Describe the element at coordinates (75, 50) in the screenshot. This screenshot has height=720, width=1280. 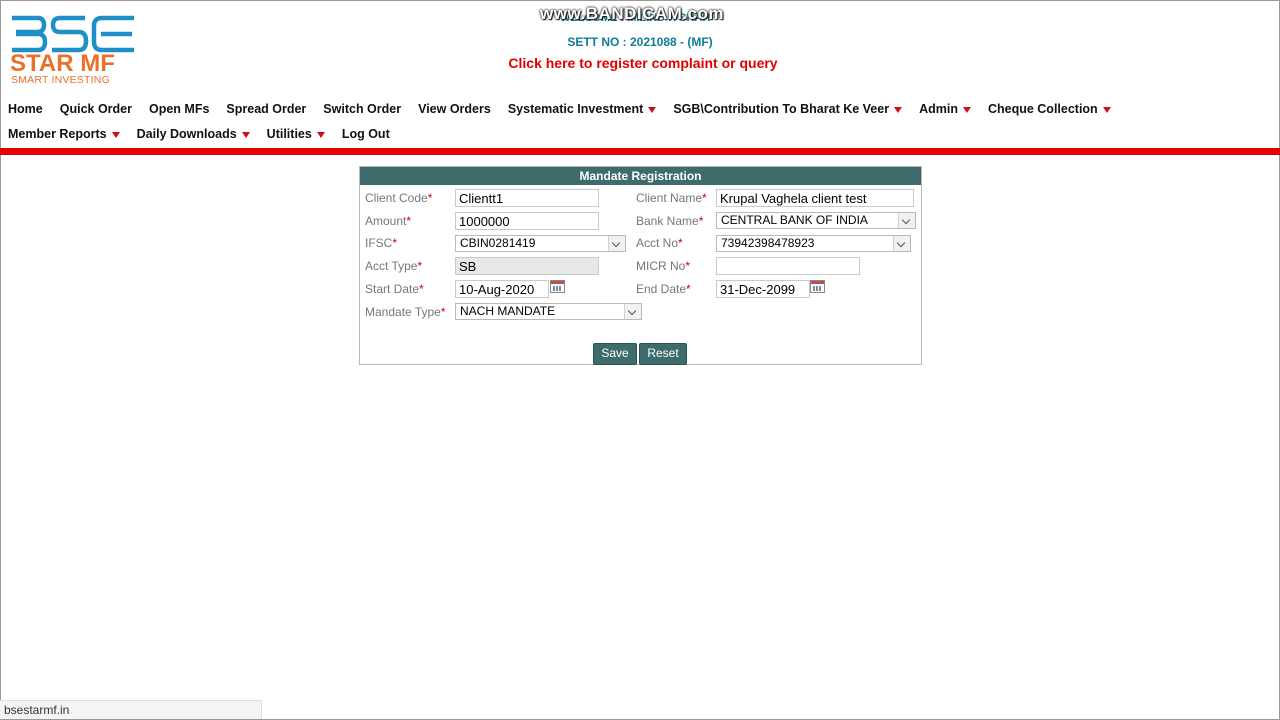
I see `bse-star-mf-logo: STAR MF SMART INVESTING` at that location.